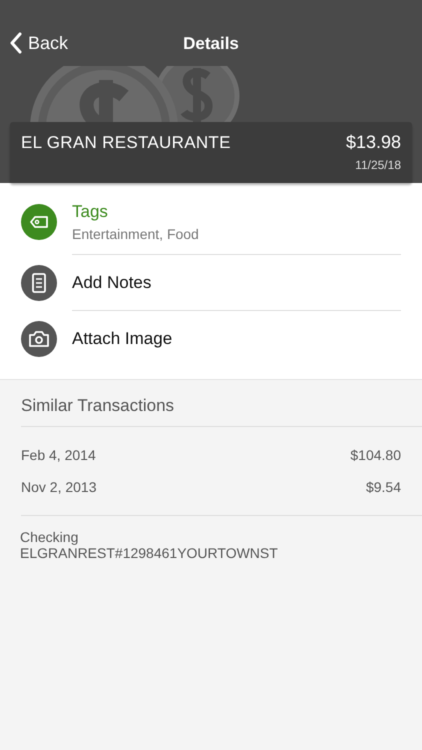  What do you see at coordinates (58, 455) in the screenshot?
I see `transaction-date: Feb 4, 2014` at bounding box center [58, 455].